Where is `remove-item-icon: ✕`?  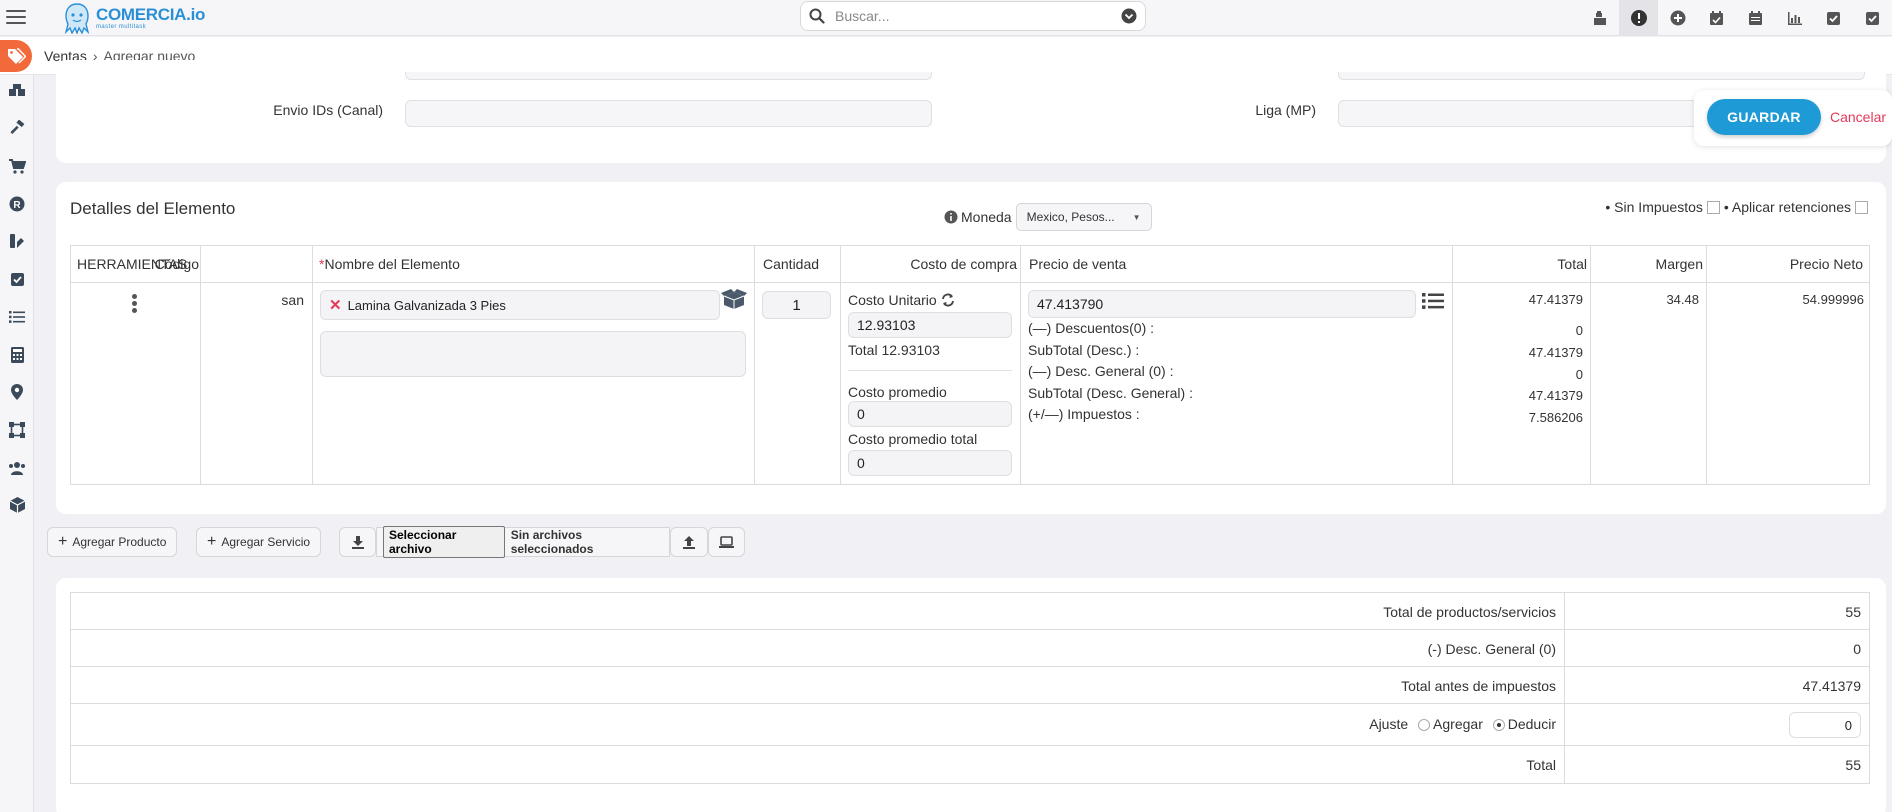
remove-item-icon: ✕ is located at coordinates (335, 305).